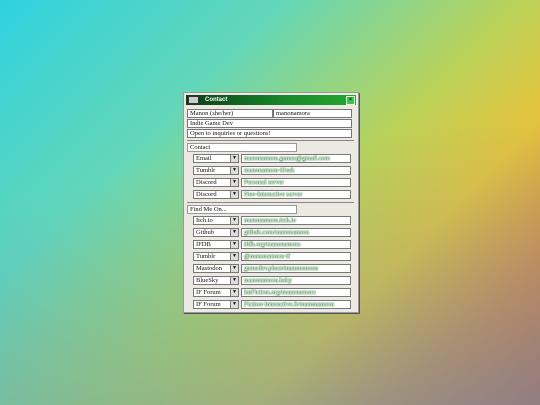  What do you see at coordinates (312, 113) in the screenshot?
I see `handle-field: manonamora` at bounding box center [312, 113].